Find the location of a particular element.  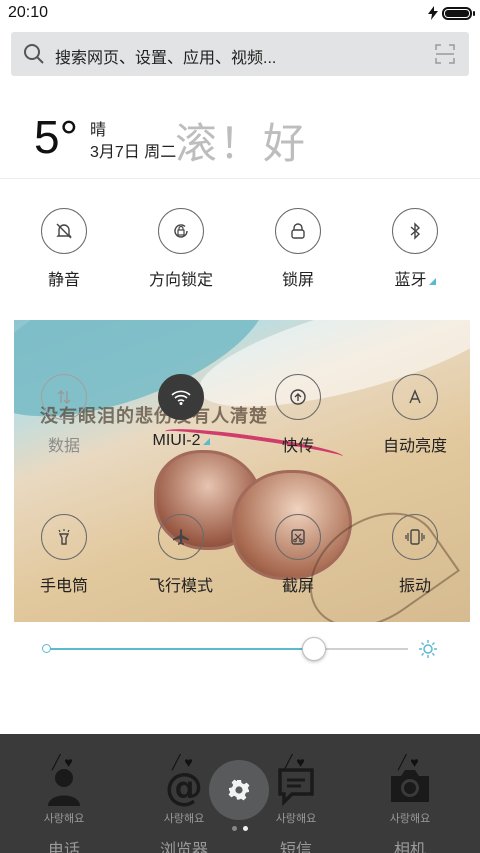

weather-date: 3月7日 周二 is located at coordinates (133, 152).